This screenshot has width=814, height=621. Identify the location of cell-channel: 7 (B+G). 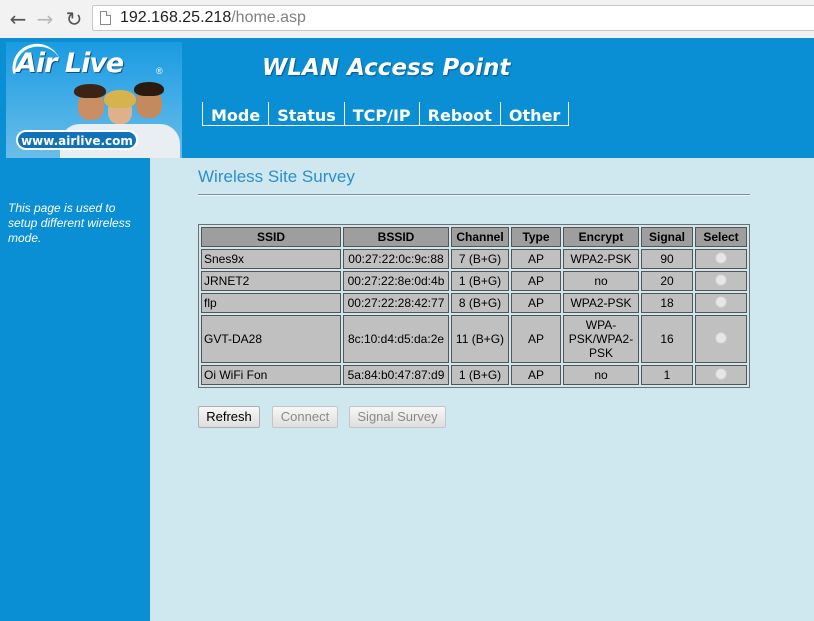
(480, 259).